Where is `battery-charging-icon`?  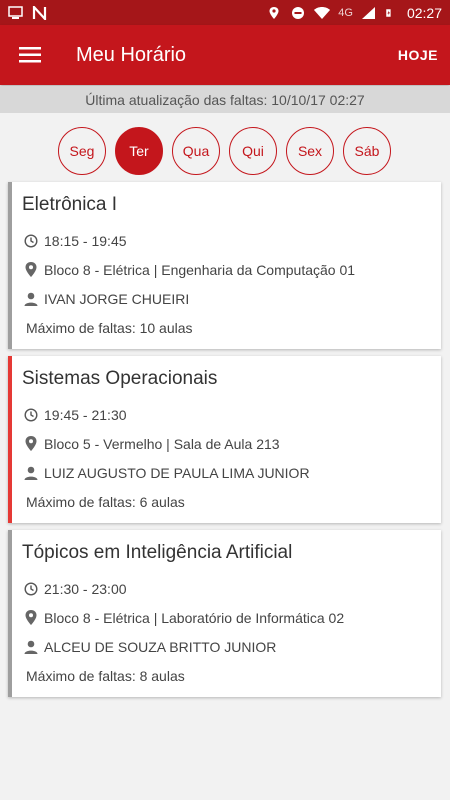
battery-charging-icon is located at coordinates (388, 12).